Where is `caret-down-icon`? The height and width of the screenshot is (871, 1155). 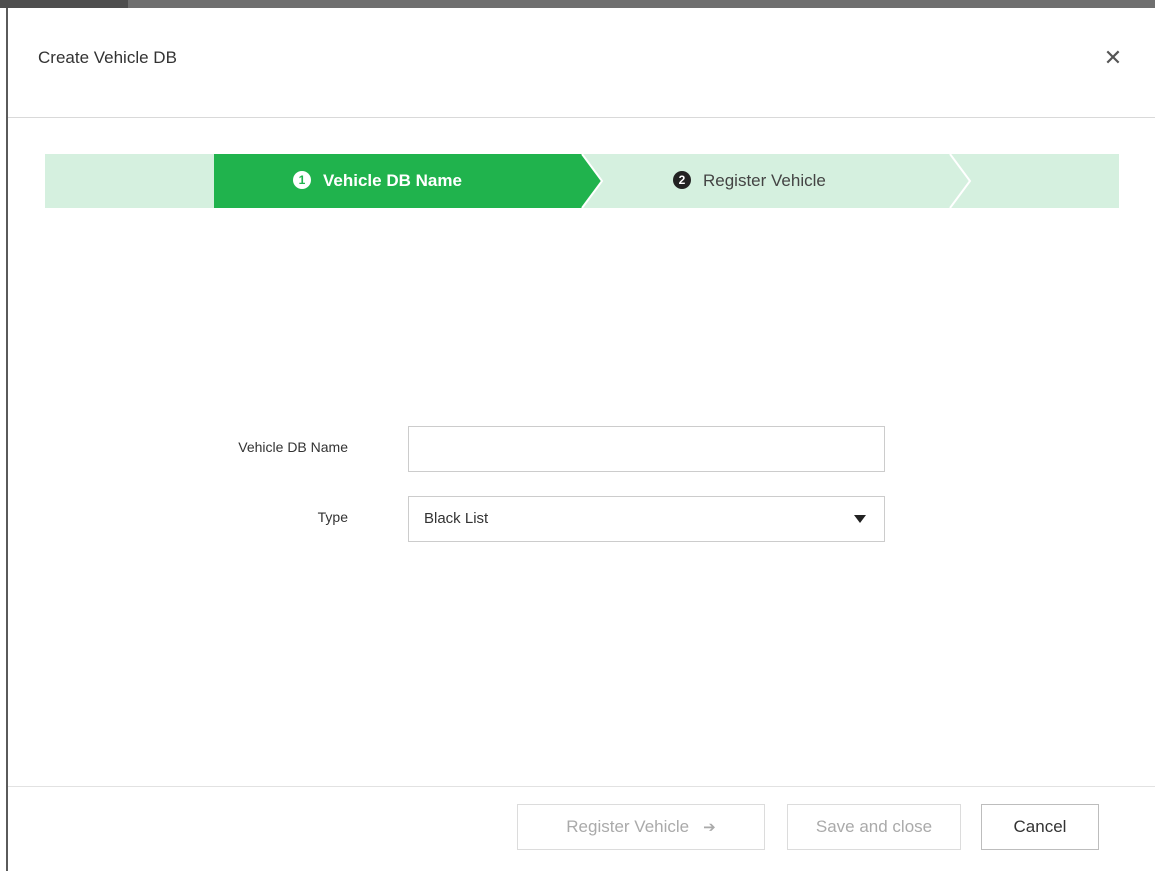
caret-down-icon is located at coordinates (860, 519).